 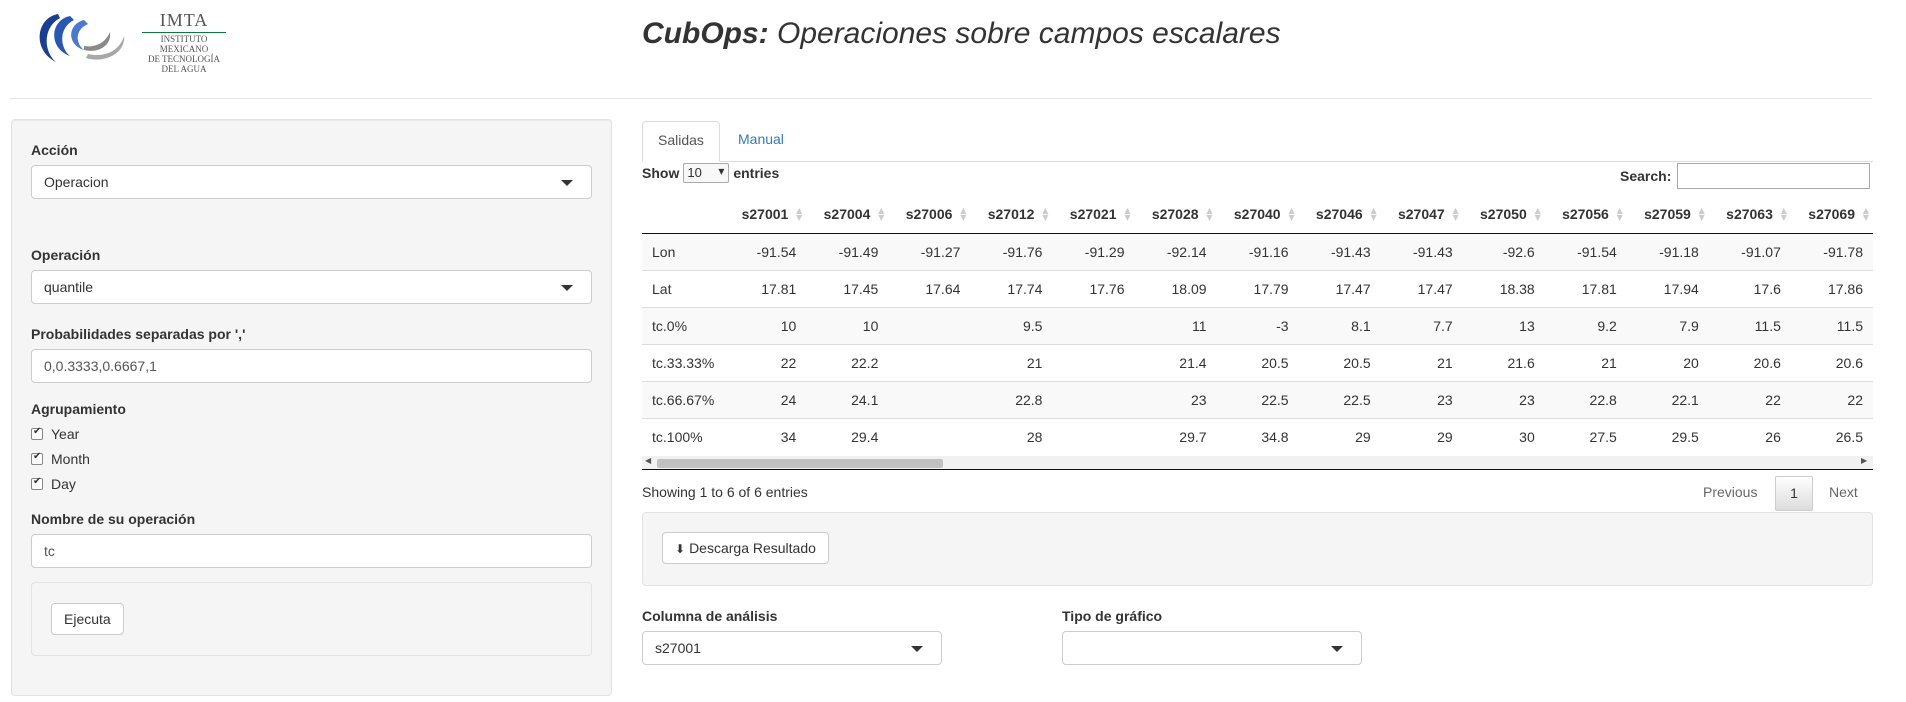 What do you see at coordinates (55, 434) in the screenshot?
I see `checkbox-year: Year` at bounding box center [55, 434].